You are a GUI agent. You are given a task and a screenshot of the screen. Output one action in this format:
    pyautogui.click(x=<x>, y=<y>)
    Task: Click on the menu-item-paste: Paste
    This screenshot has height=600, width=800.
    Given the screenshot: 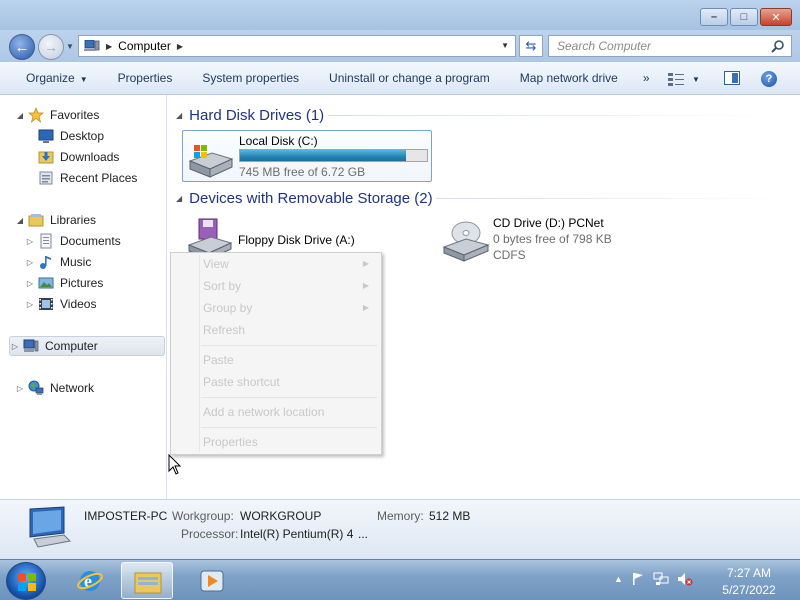 What is the action you would take?
    pyautogui.click(x=218, y=360)
    